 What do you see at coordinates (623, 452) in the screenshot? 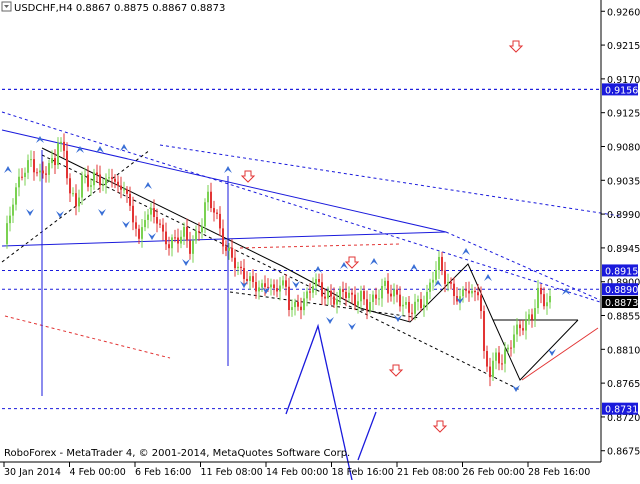
I see `y-tick-label: 0.8675` at bounding box center [623, 452].